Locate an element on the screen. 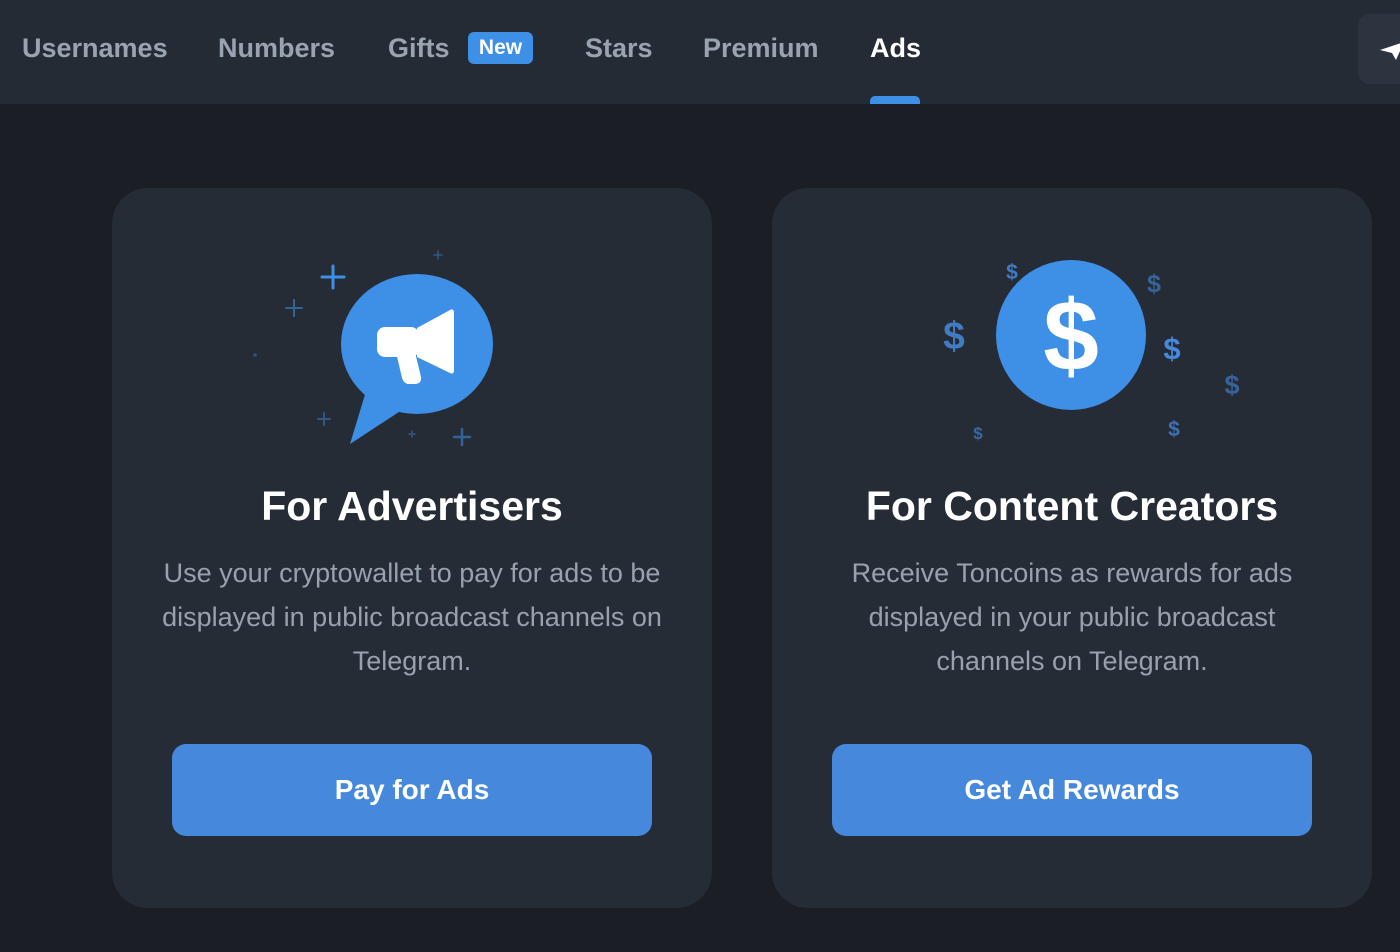 This screenshot has height=952, width=1400. new-badge: New is located at coordinates (500, 48).